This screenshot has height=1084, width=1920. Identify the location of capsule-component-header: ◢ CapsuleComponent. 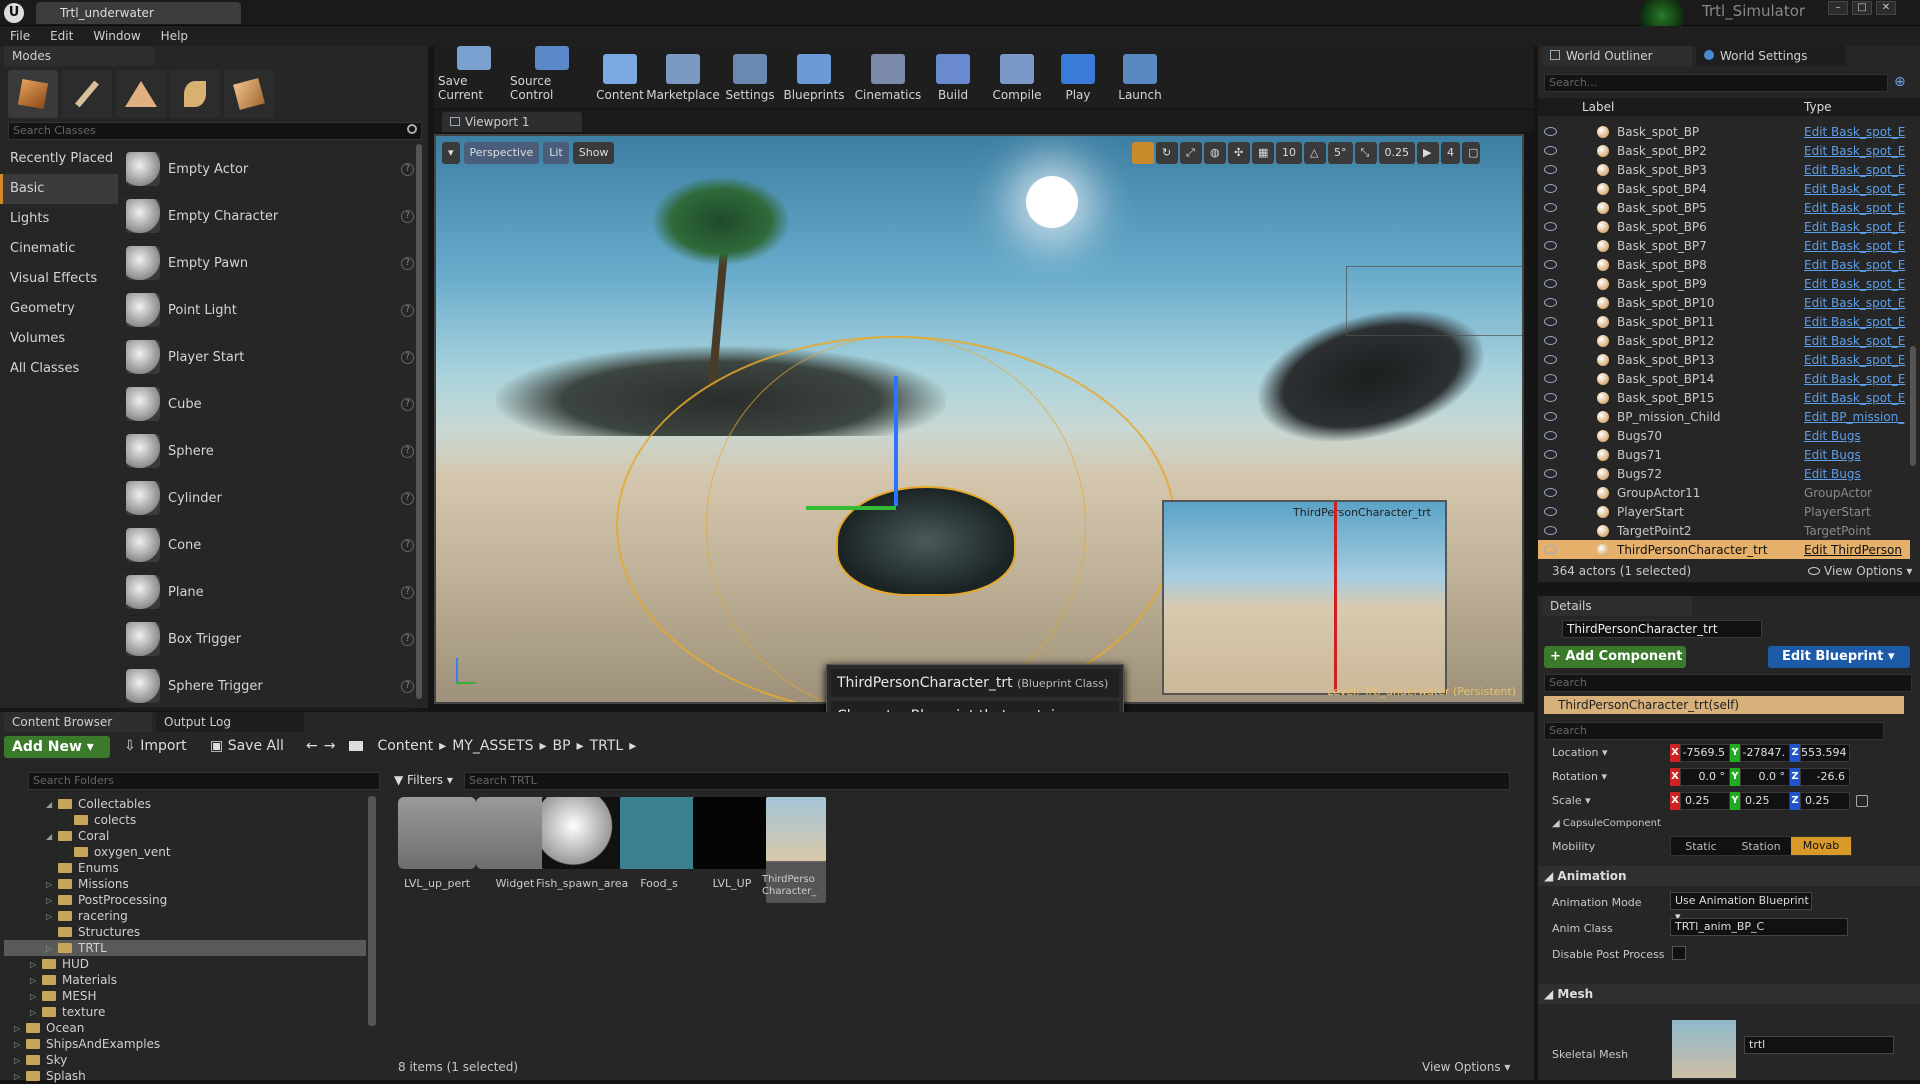
(1606, 823).